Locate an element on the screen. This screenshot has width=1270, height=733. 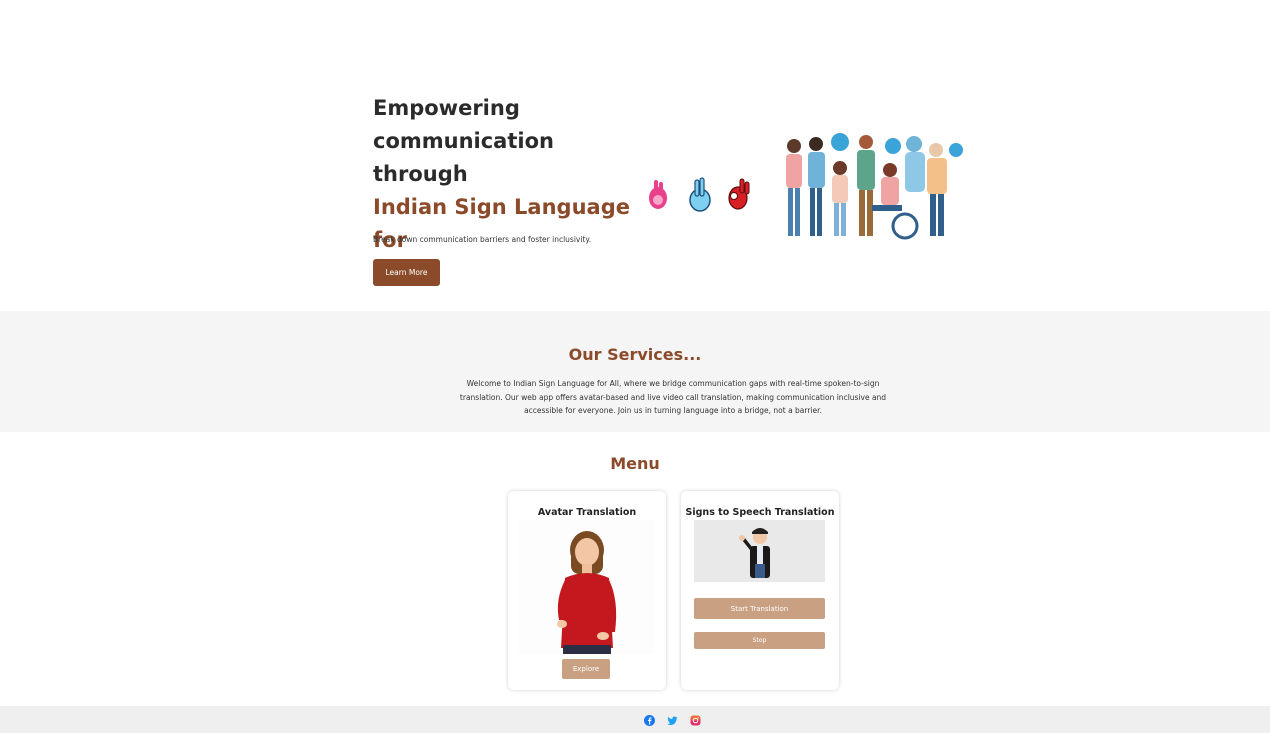
hand-signs-illustration is located at coordinates (699, 194).